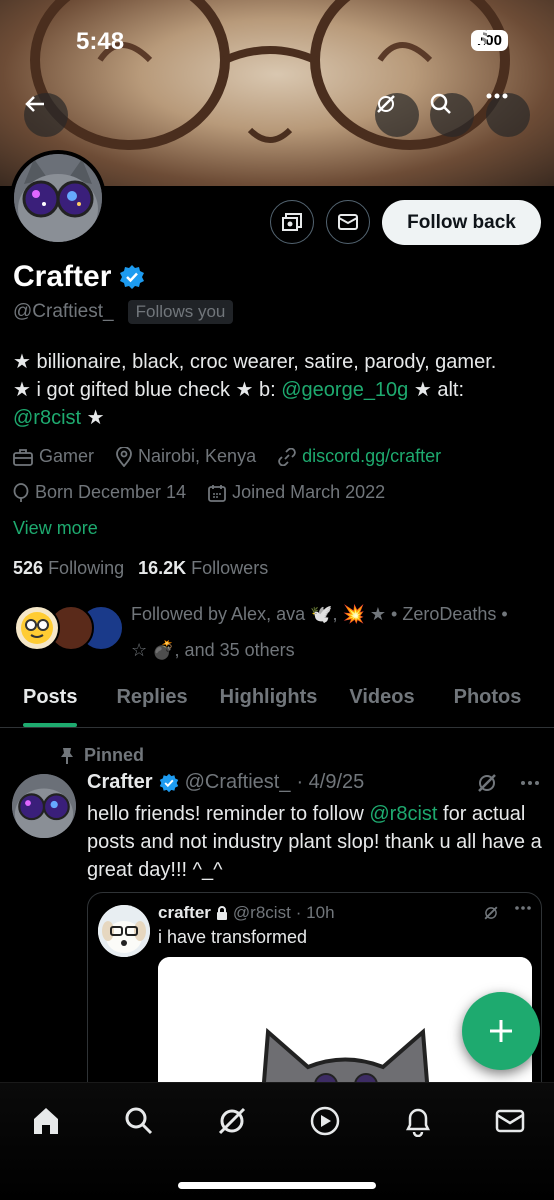  I want to click on followed-by-avatars, so click(69, 629).